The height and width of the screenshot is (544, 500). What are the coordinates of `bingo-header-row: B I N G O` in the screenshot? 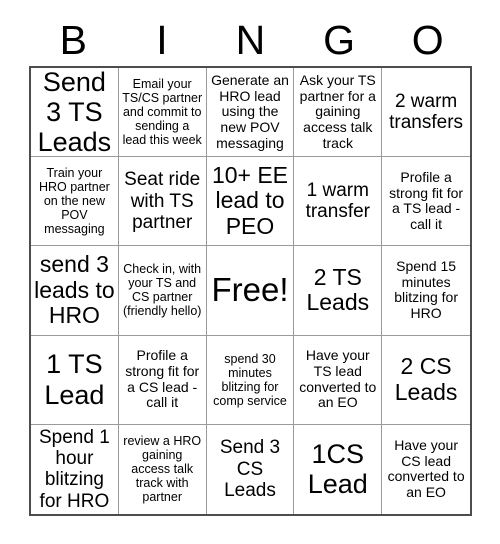 It's located at (250, 40).